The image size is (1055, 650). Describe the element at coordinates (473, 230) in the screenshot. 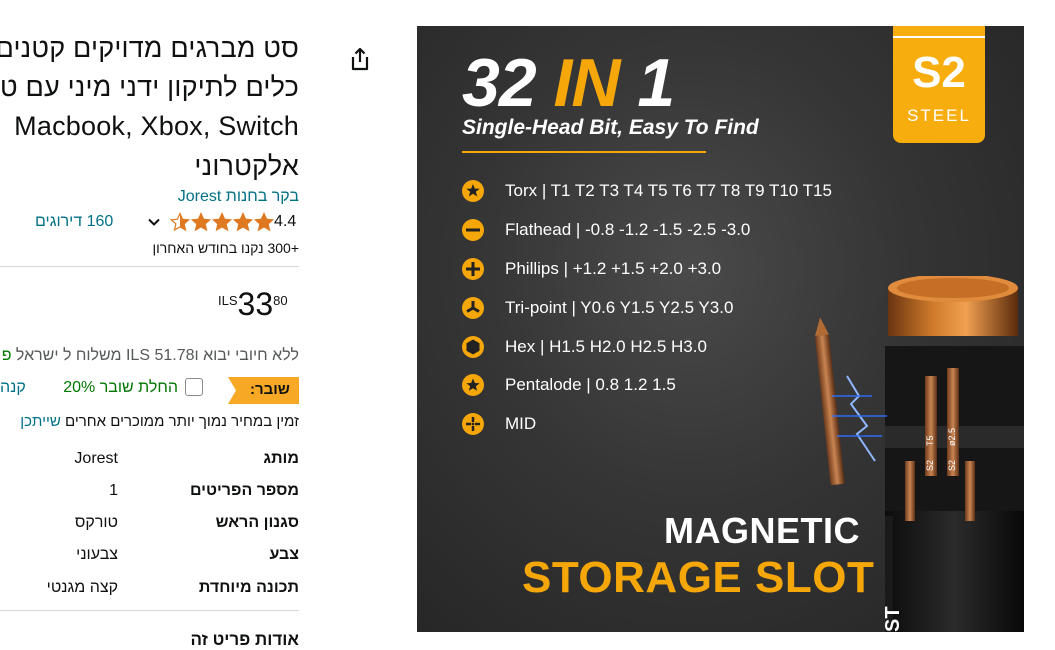

I see `flathead-icon` at that location.